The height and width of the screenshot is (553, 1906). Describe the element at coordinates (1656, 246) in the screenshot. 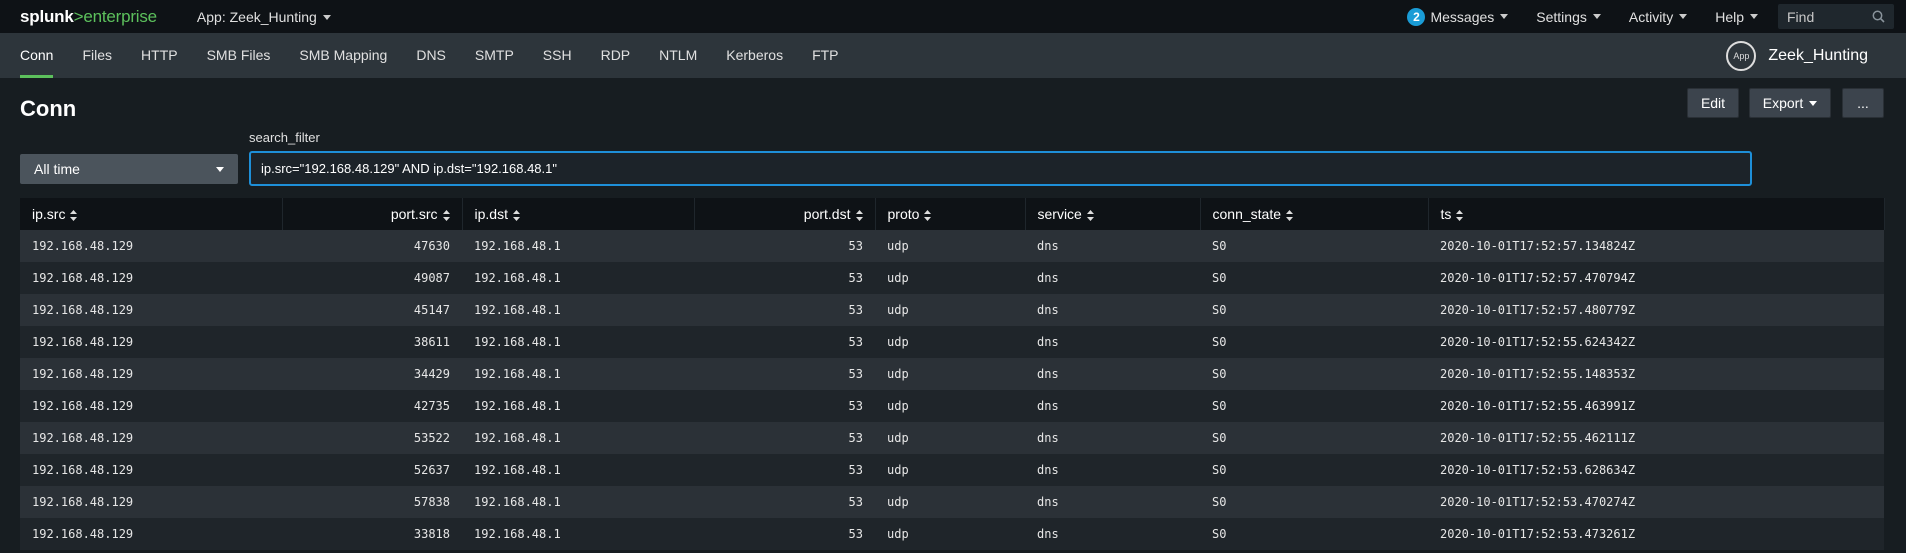

I see `cell-ts: 2020-10-01T17:52:57.134824Z` at that location.